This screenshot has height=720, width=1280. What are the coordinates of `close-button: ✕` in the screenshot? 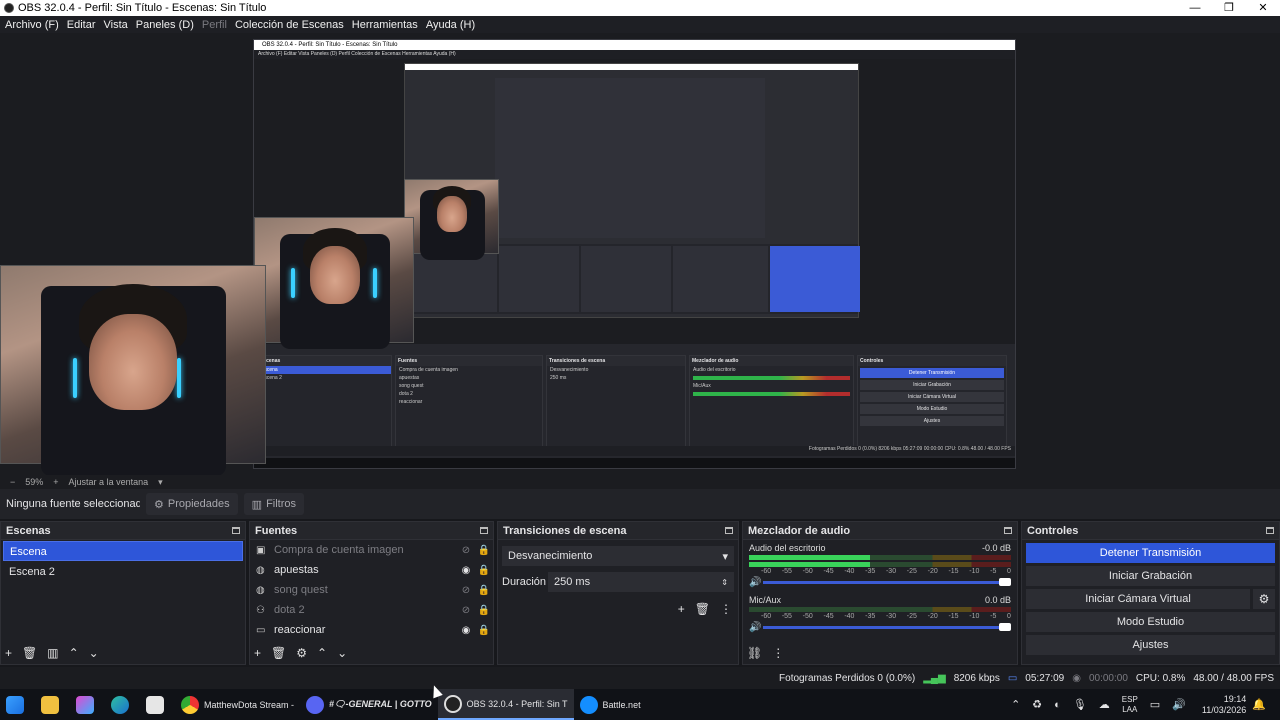 It's located at (1263, 8).